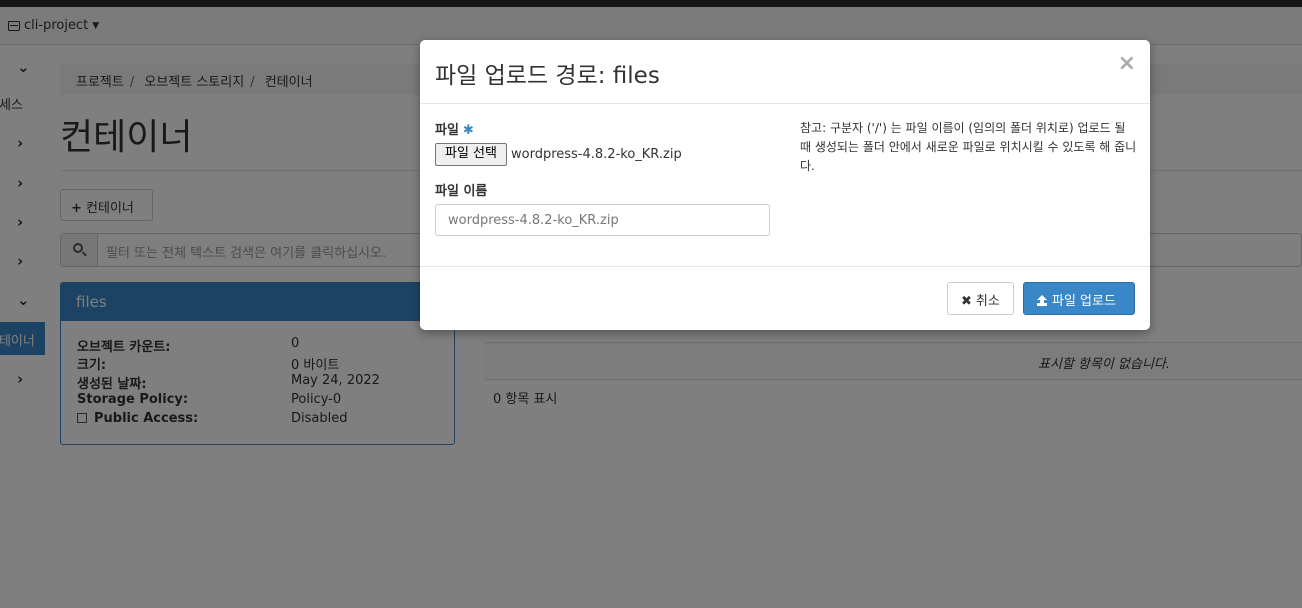 Image resolution: width=1302 pixels, height=608 pixels. What do you see at coordinates (1084, 301) in the screenshot?
I see `upload-label: 파일 업로드` at bounding box center [1084, 301].